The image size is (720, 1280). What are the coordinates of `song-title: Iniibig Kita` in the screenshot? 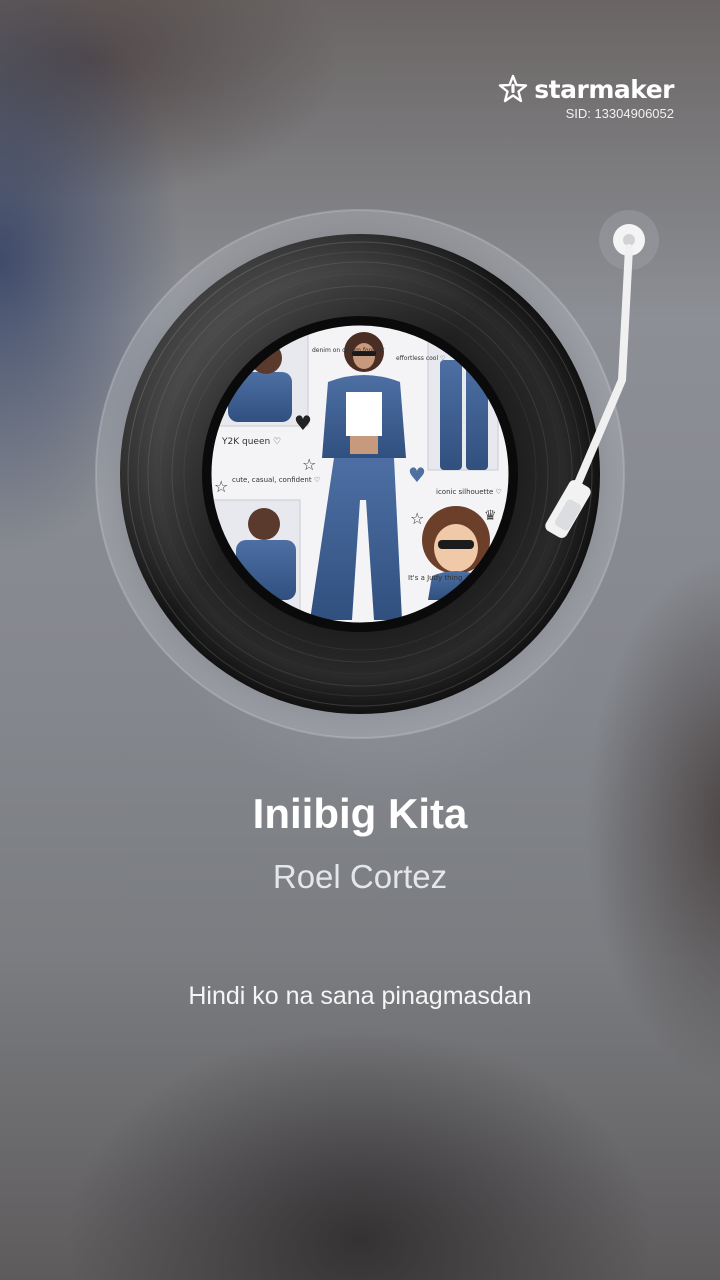 It's located at (360, 813).